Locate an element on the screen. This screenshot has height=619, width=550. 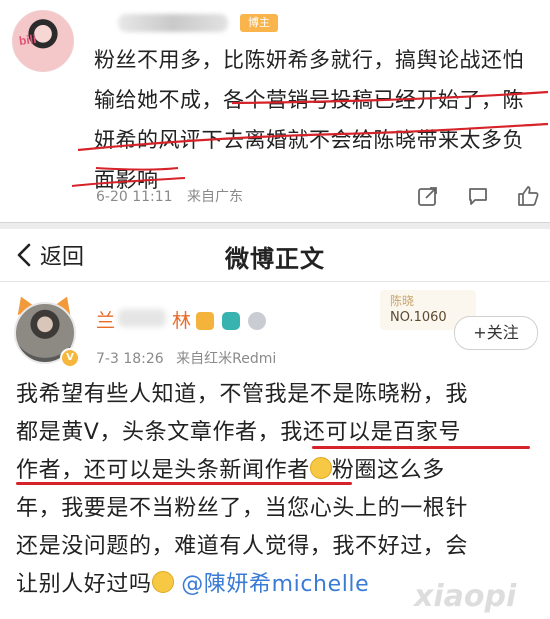
post-line: 还是没问题的，难道有人觉得，我不好过，会 is located at coordinates (242, 546).